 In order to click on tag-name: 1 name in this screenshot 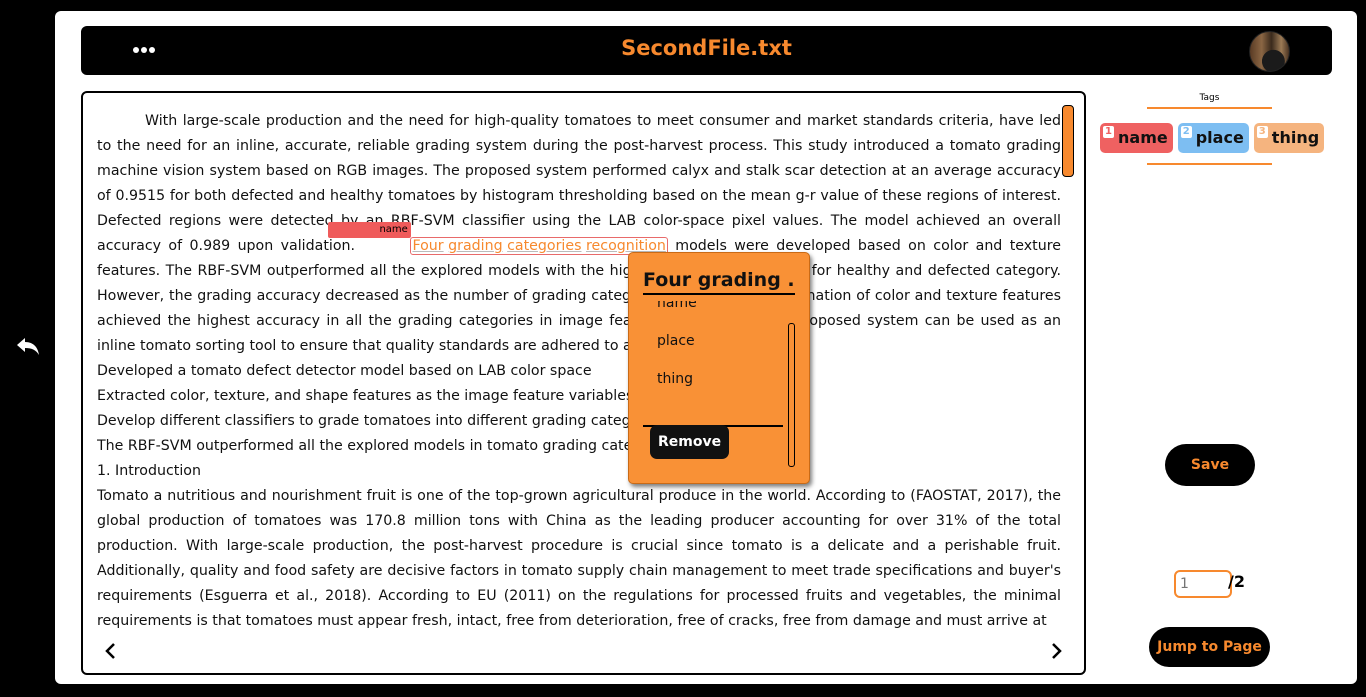, I will do `click(1136, 138)`.